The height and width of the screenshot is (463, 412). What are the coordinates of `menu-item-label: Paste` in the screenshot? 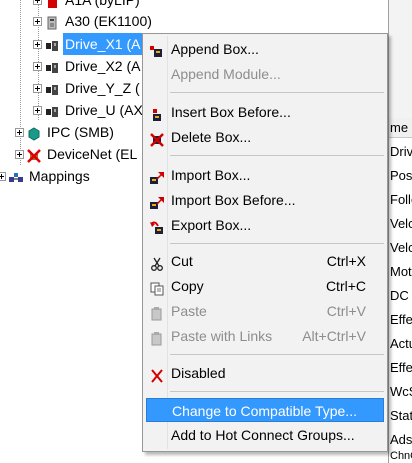 It's located at (189, 311).